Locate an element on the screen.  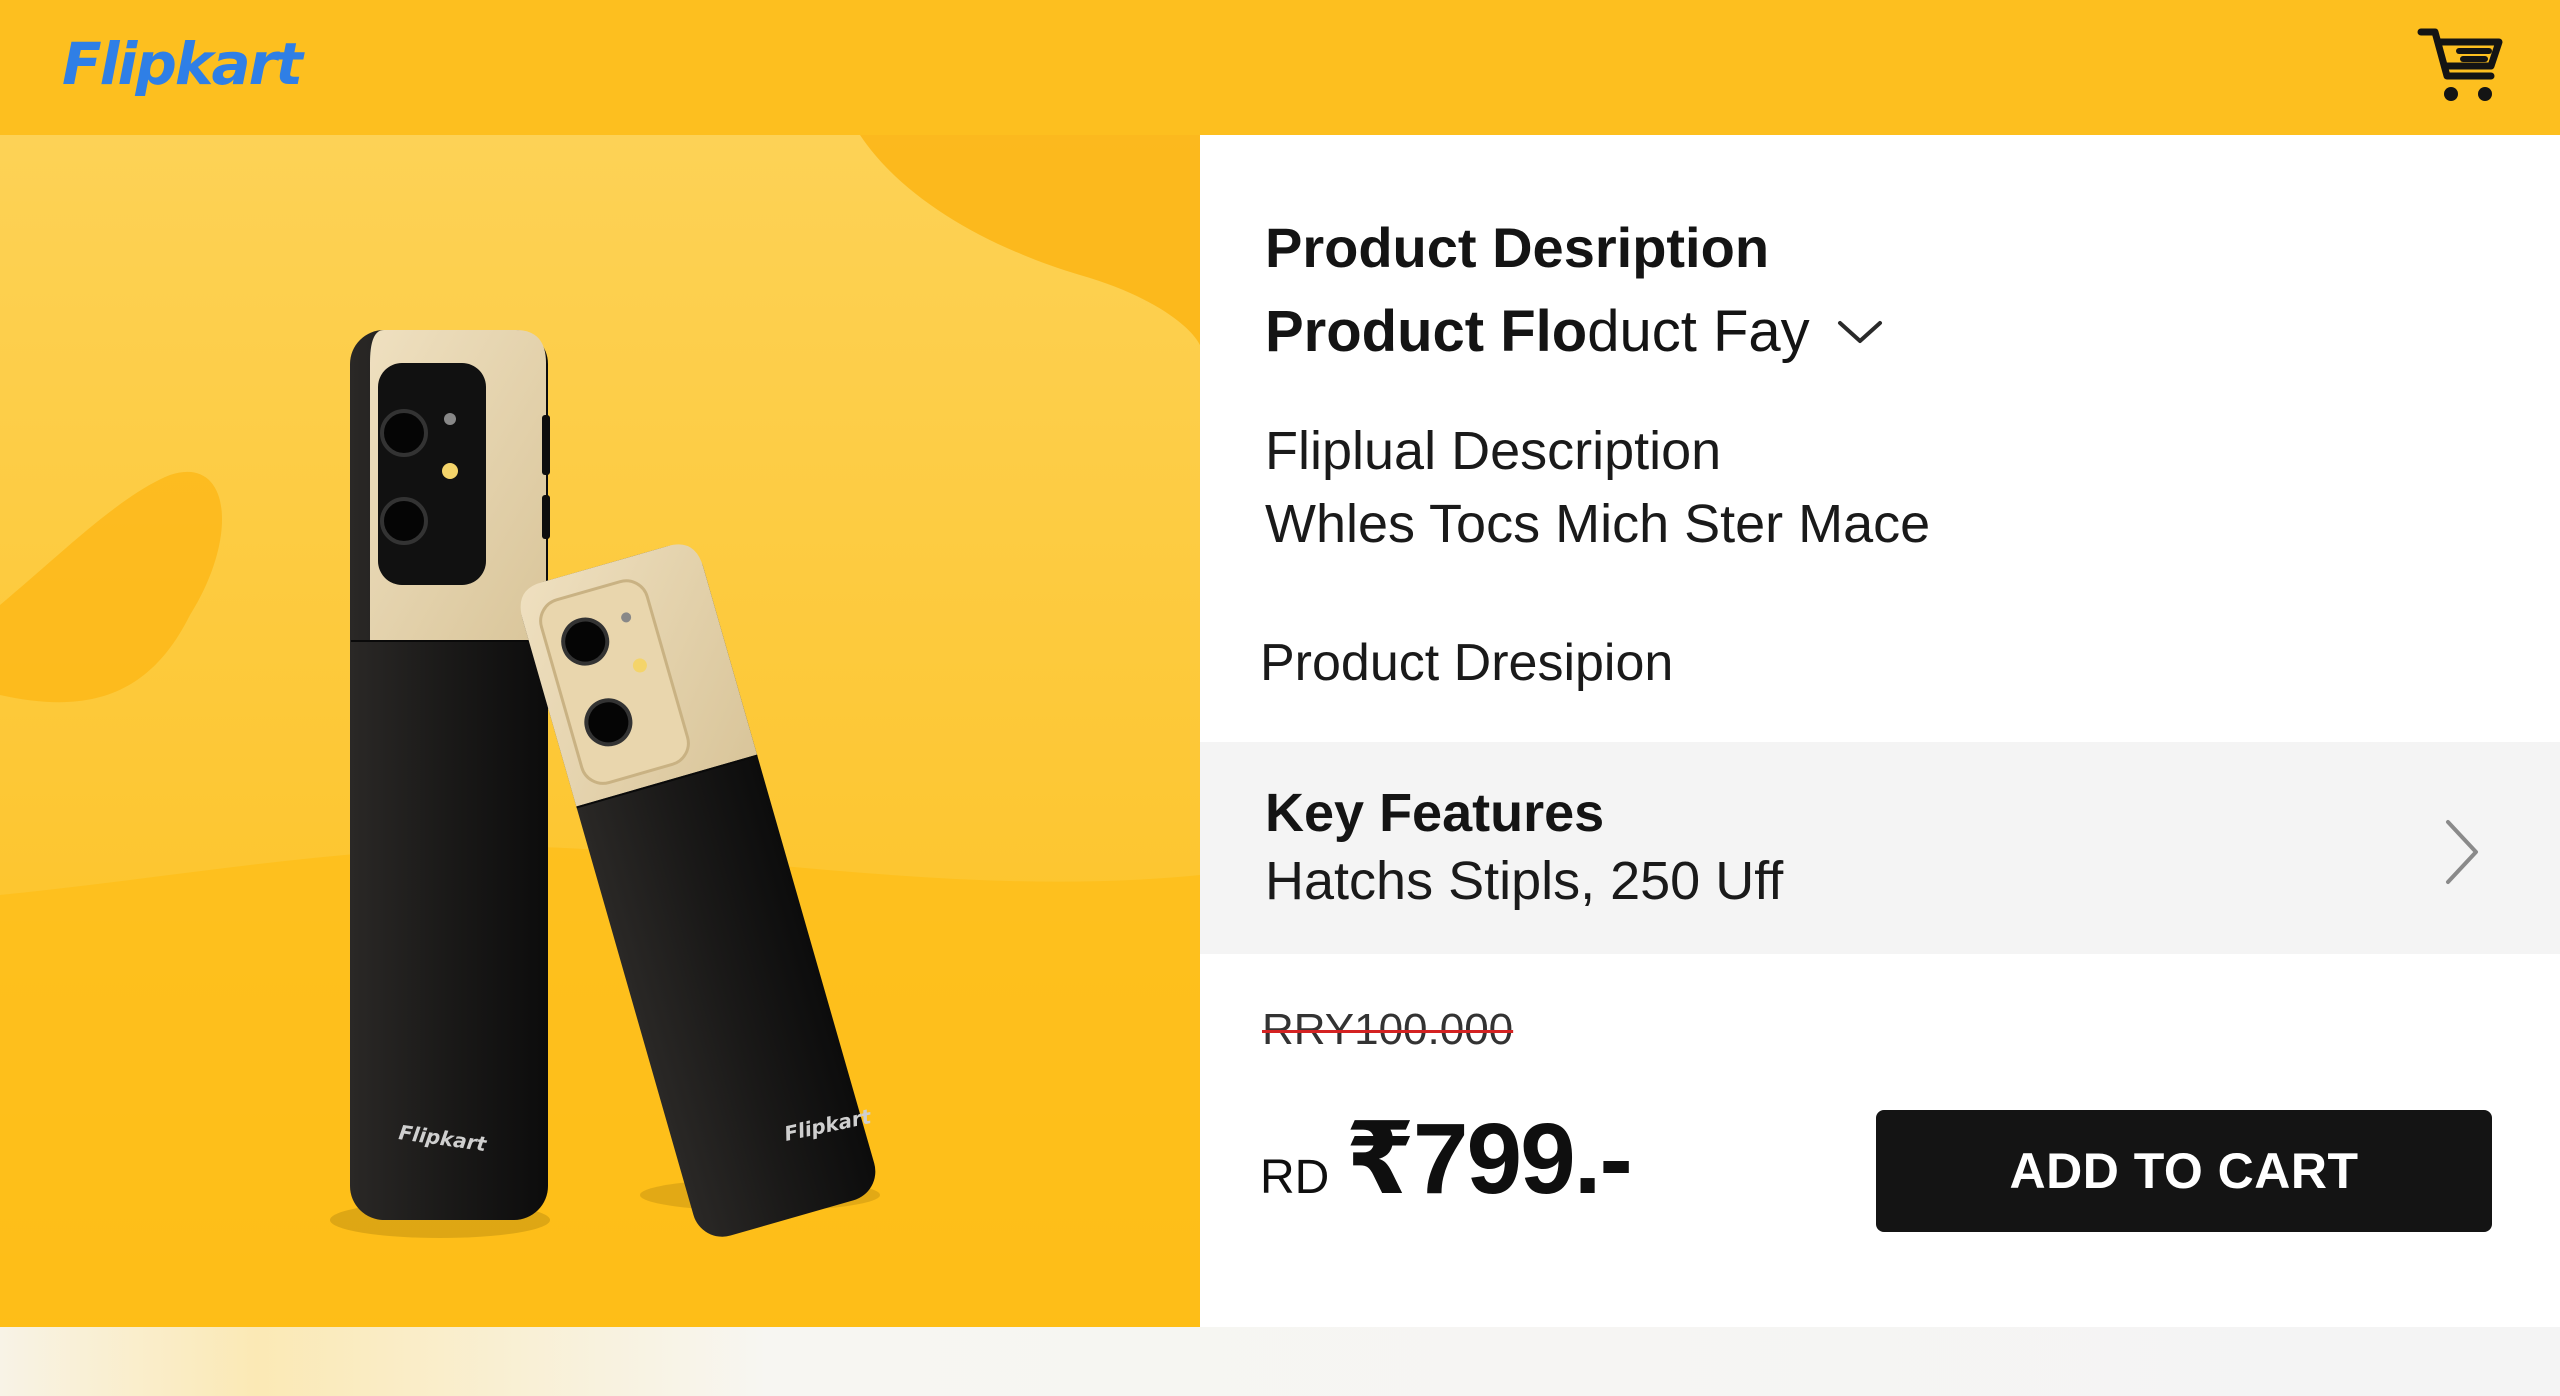
description-line-1: Fliplual Description is located at coordinates (1493, 451).